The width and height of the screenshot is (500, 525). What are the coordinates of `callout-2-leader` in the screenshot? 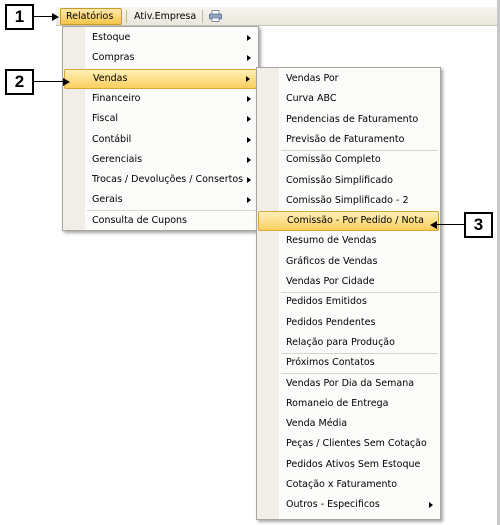 It's located at (48, 81).